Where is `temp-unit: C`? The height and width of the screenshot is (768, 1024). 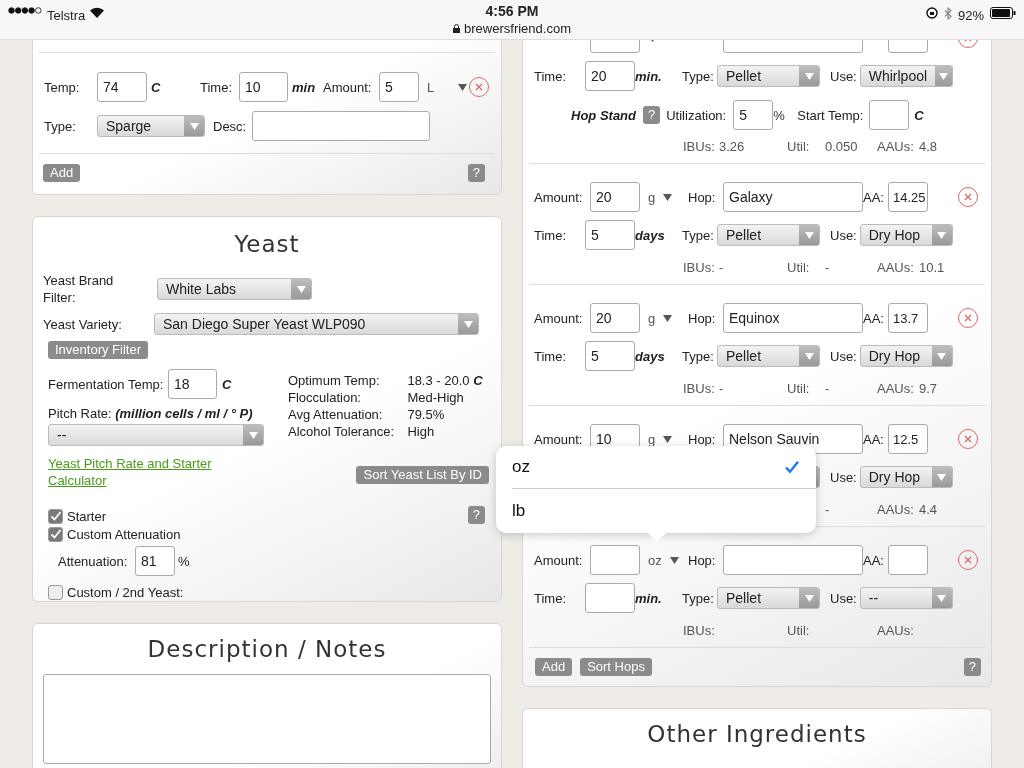 temp-unit: C is located at coordinates (919, 115).